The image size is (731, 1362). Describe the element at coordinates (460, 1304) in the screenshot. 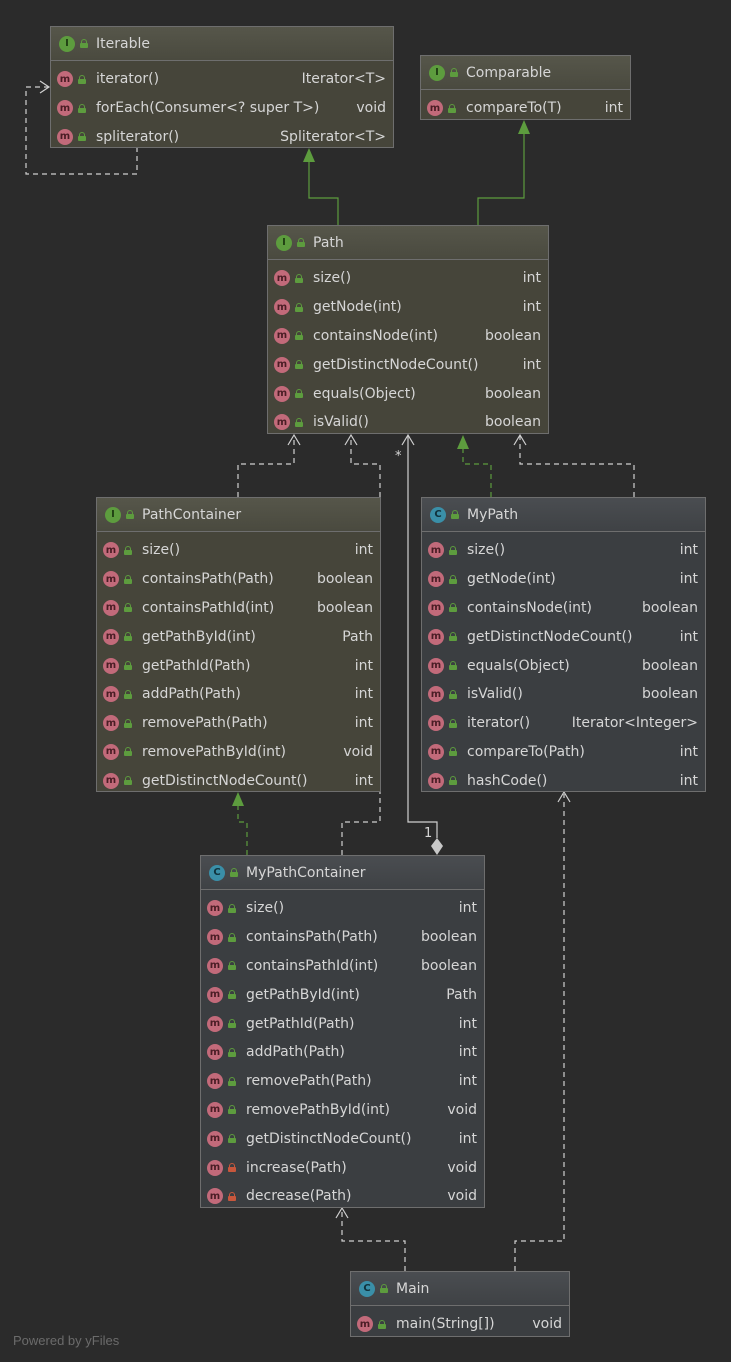

I see `class-main: C Main m main(String[]) void` at that location.